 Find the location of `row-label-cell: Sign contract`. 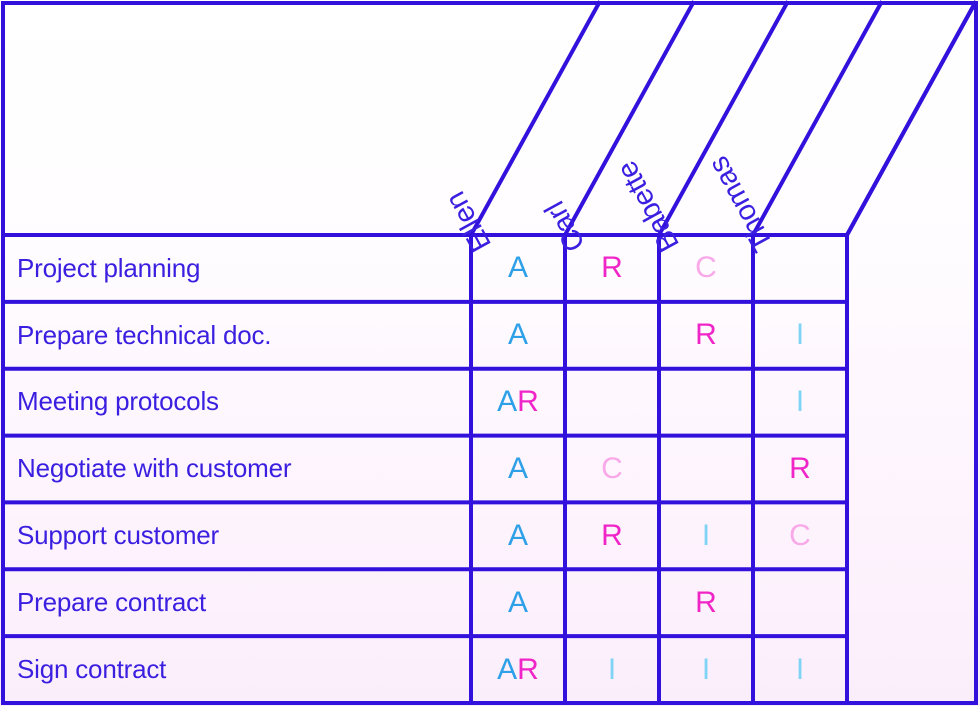

row-label-cell: Sign contract is located at coordinates (237, 669).